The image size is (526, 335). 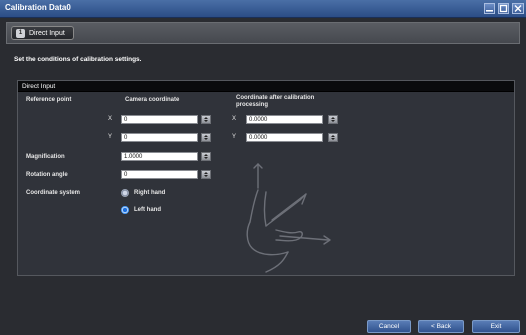 I want to click on rotation-angle-stepper, so click(x=206, y=174).